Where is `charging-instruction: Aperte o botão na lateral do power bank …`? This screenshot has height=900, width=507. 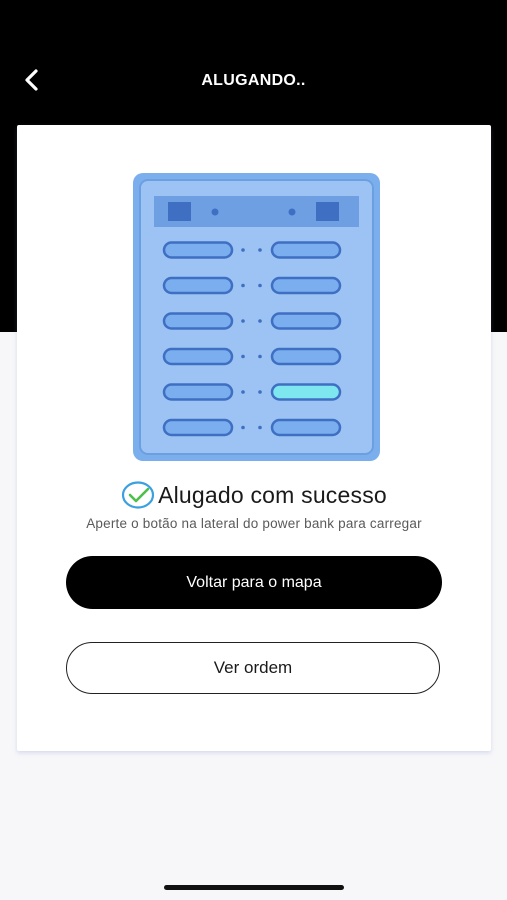 charging-instruction: Aperte o botão na lateral do power bank … is located at coordinates (254, 523).